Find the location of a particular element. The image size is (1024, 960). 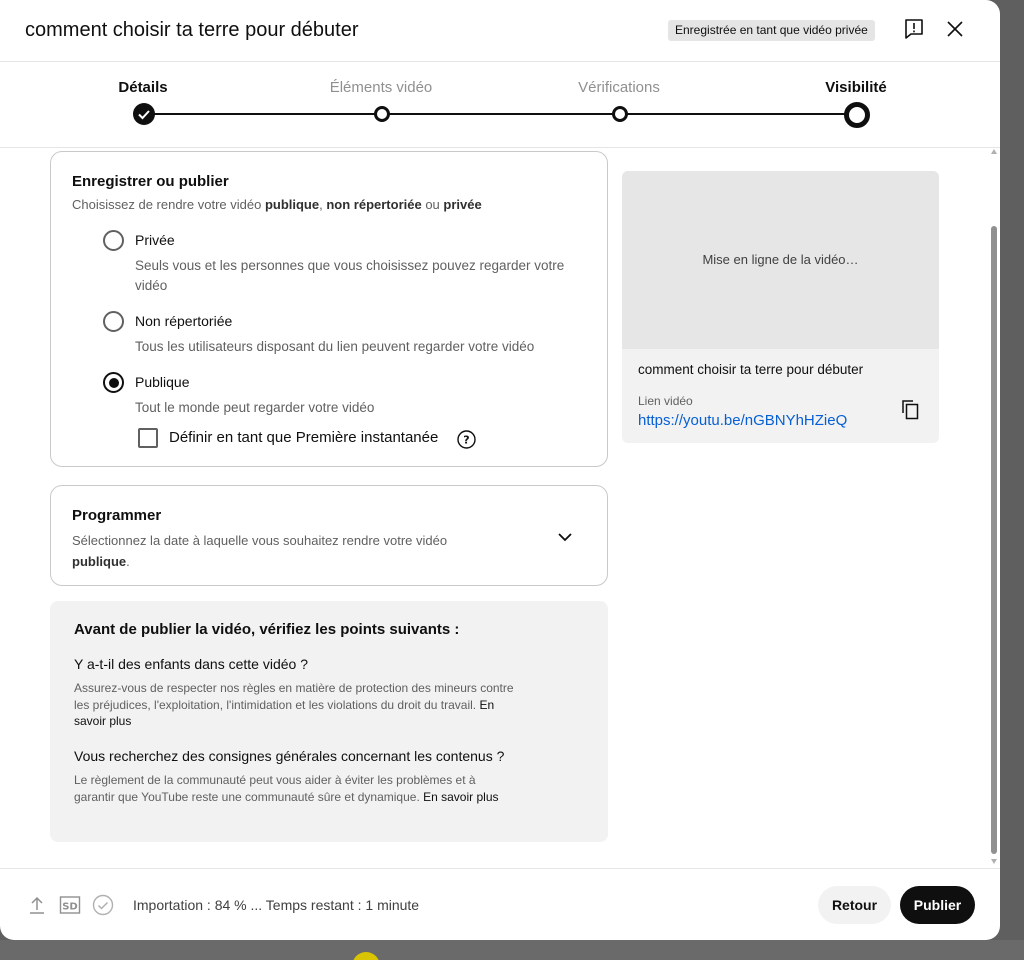

radio-button-selected is located at coordinates (113, 382).